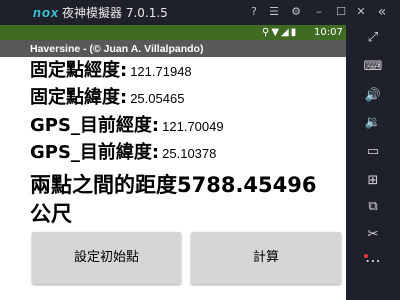 This screenshot has width=400, height=300. Describe the element at coordinates (296, 12) in the screenshot. I see `settings-icon: ⚙` at that location.